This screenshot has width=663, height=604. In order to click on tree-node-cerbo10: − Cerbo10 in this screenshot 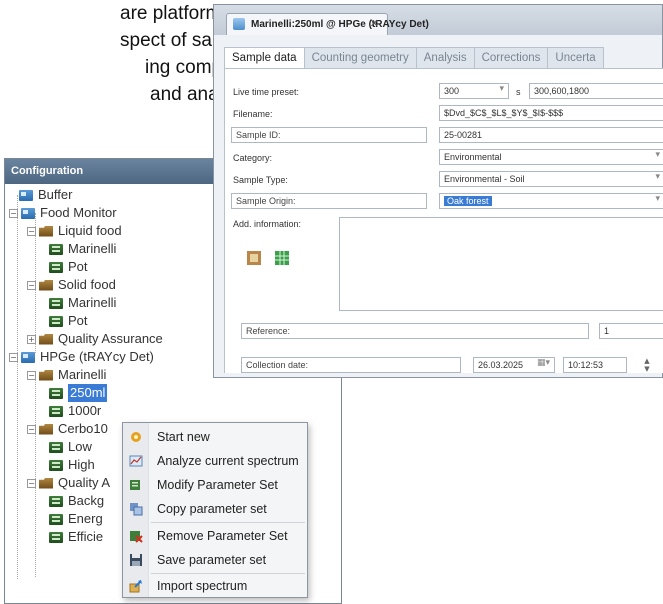, I will do `click(67, 429)`.